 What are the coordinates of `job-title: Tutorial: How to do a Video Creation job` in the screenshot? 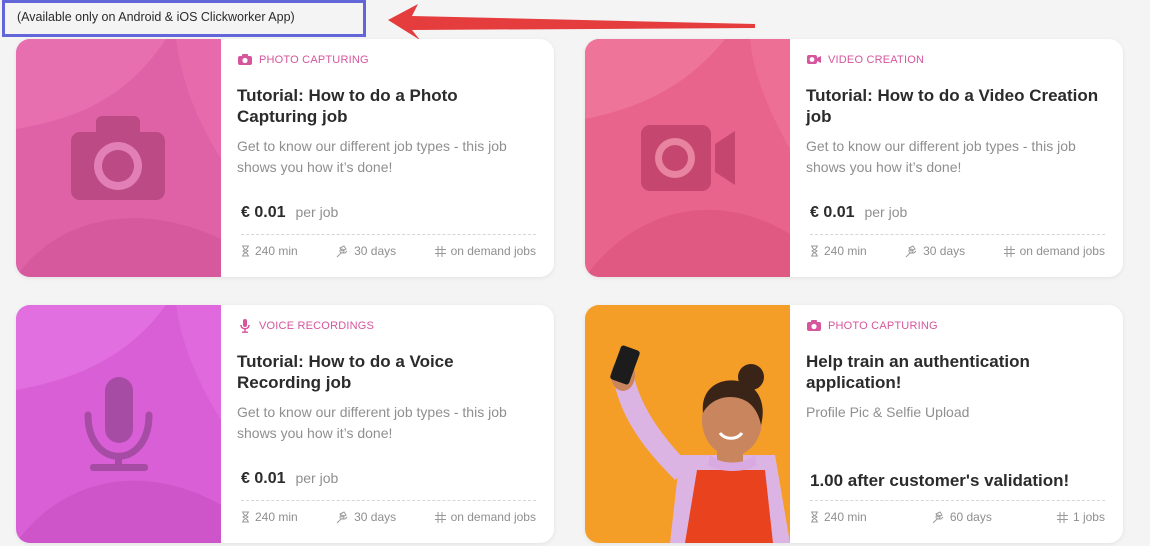 It's located at (955, 106).